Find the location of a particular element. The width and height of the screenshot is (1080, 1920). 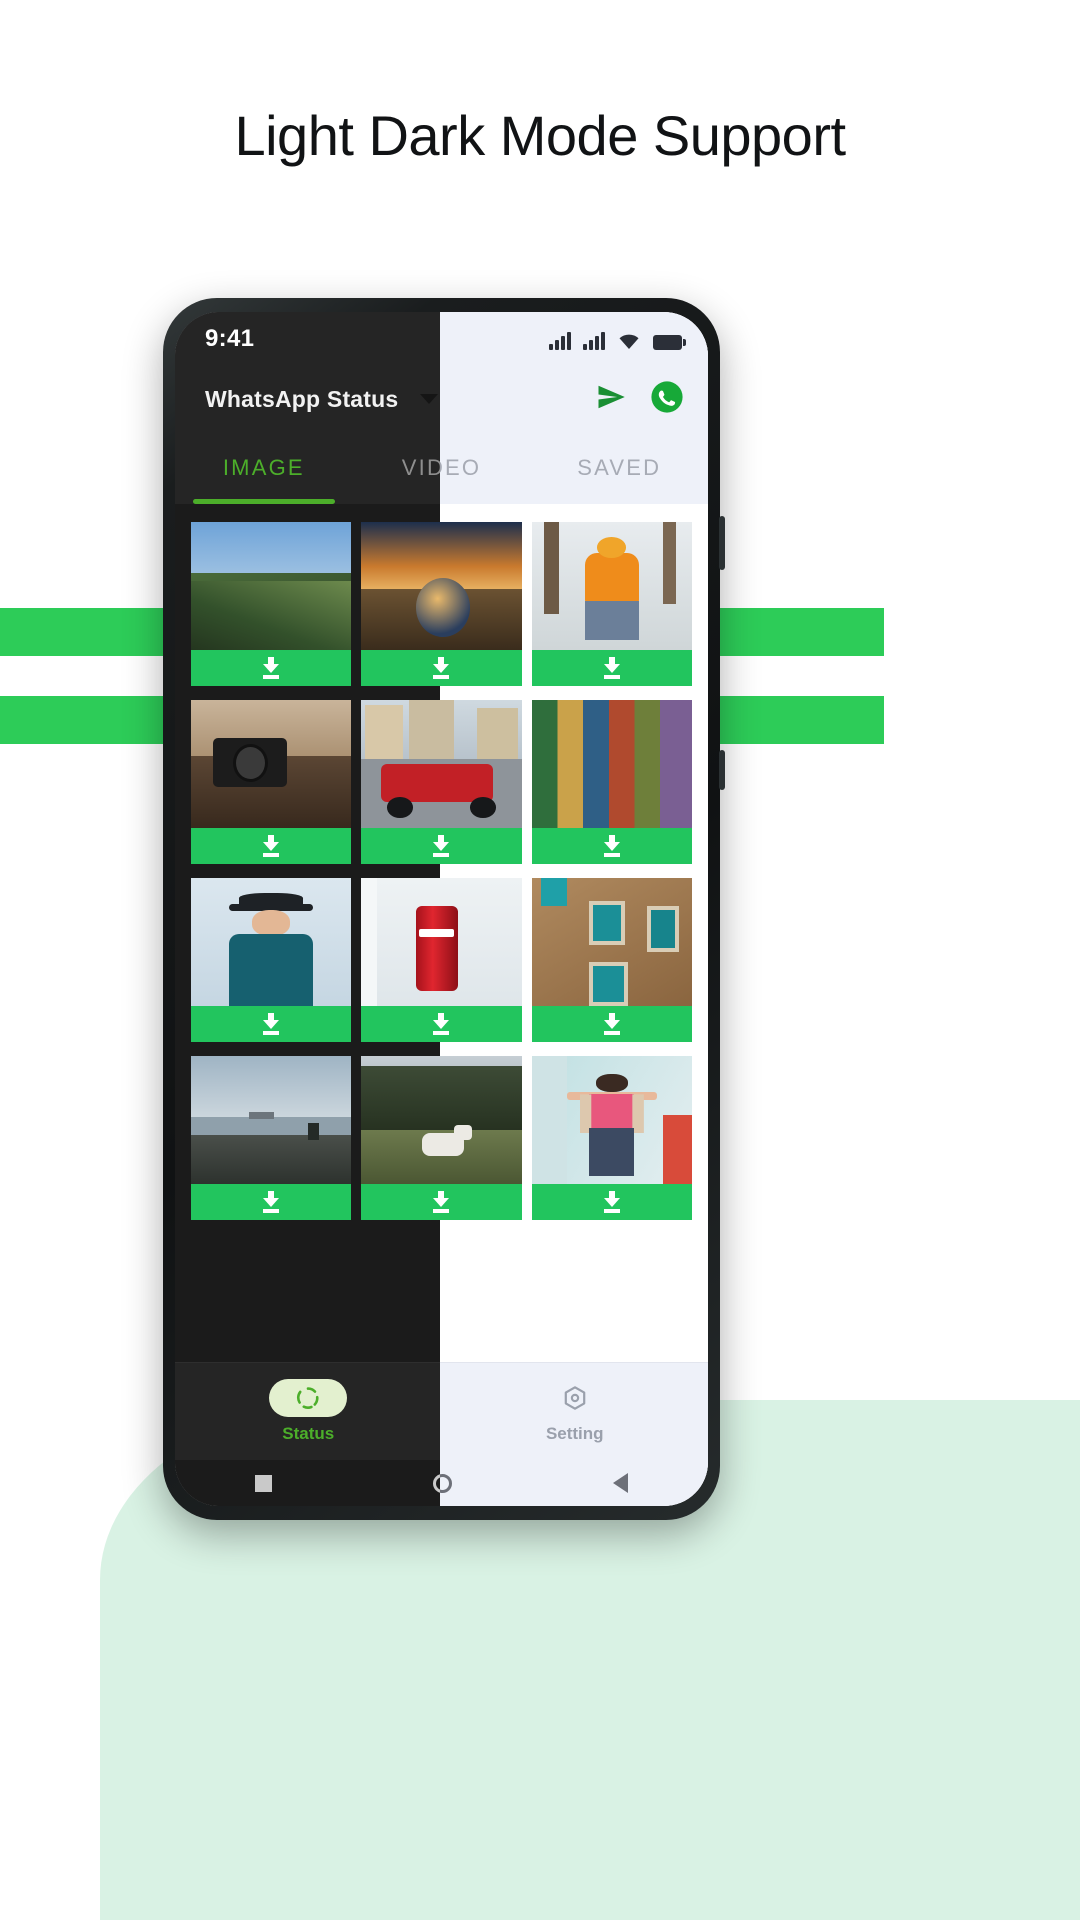

tab-bar-dark: IMAGE VIDEO SAVED is located at coordinates (307, 468).